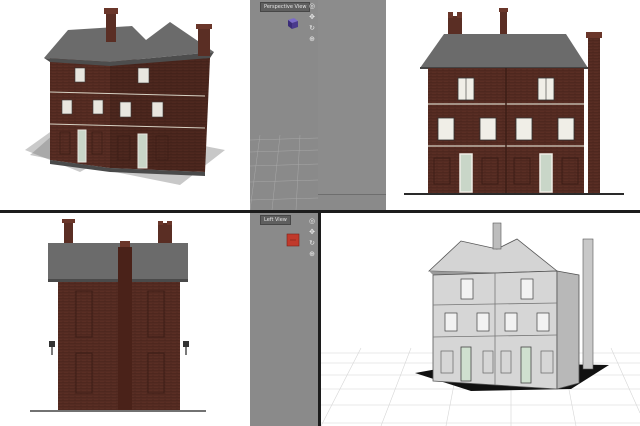 The height and width of the screenshot is (426, 640). What do you see at coordinates (285, 7) in the screenshot?
I see `viewport-label: Perspective View` at bounding box center [285, 7].